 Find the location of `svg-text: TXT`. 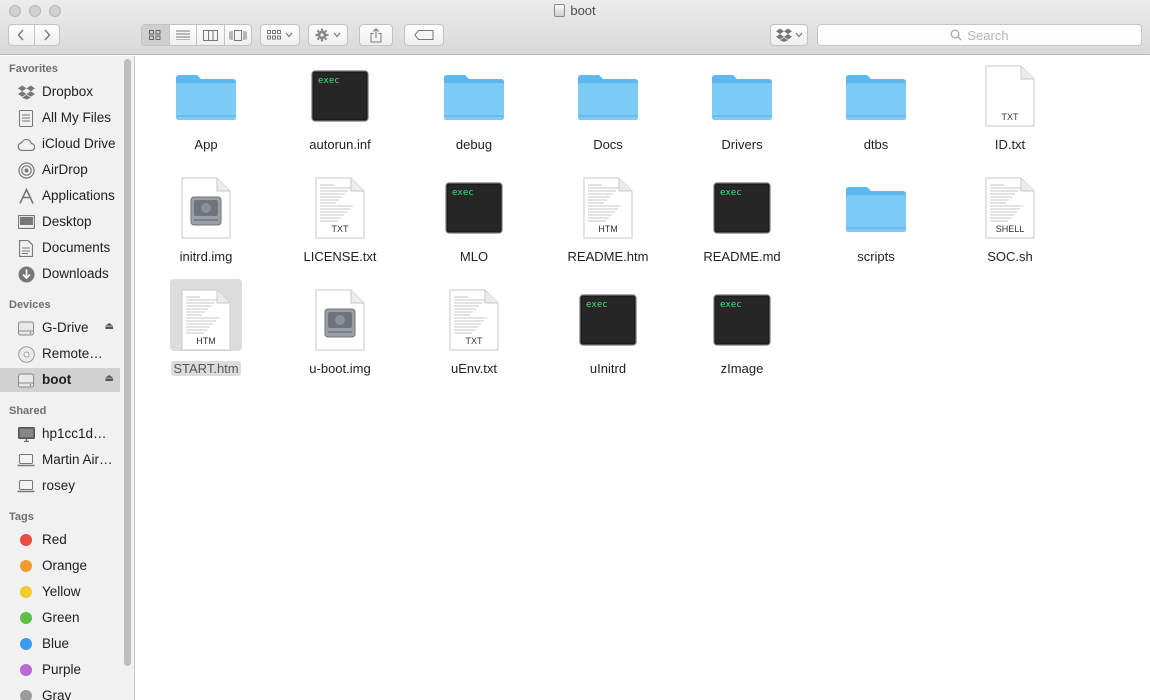

svg-text: TXT is located at coordinates (1011, 117).